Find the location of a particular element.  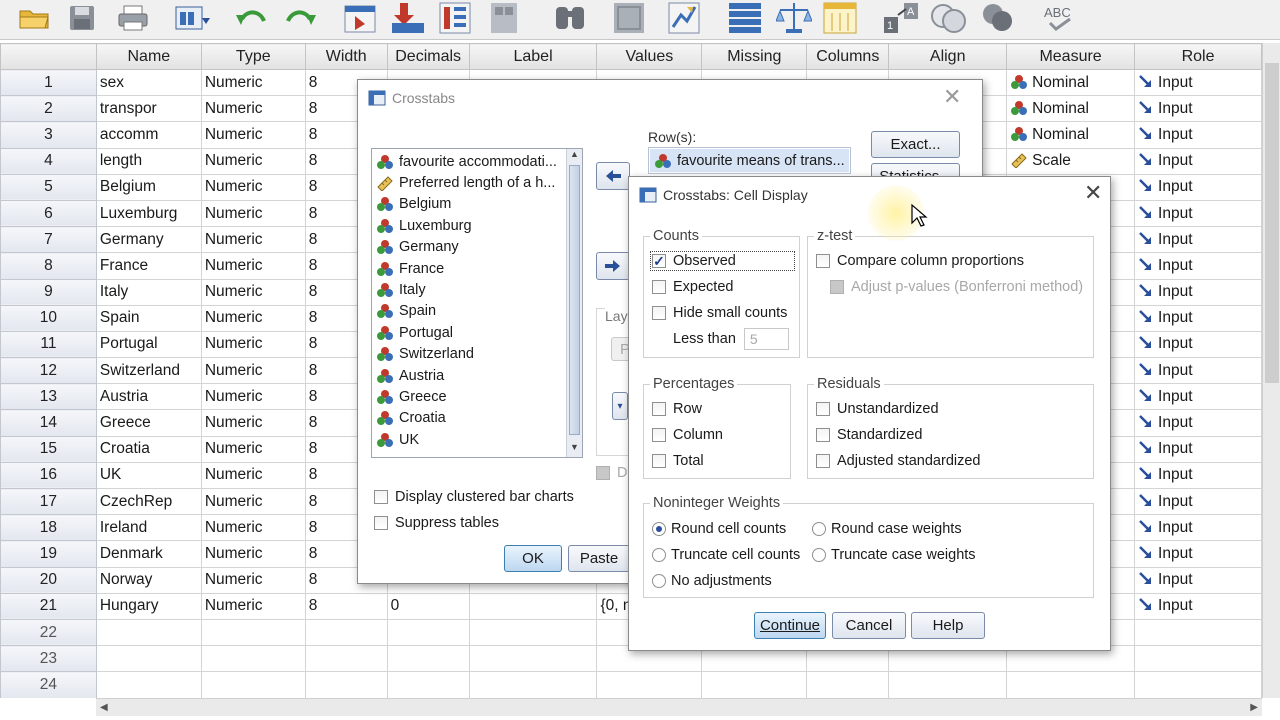

name-cell: Denmark is located at coordinates (148, 554).